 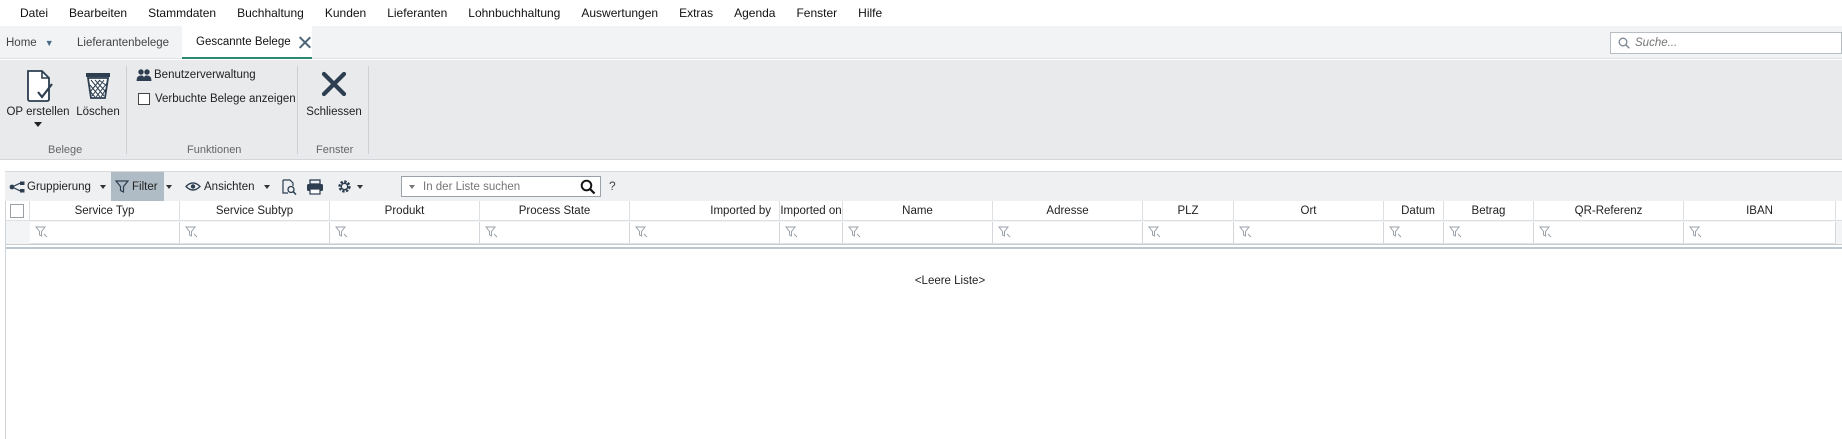 I want to click on tab-home: Home ▼, so click(x=30, y=42).